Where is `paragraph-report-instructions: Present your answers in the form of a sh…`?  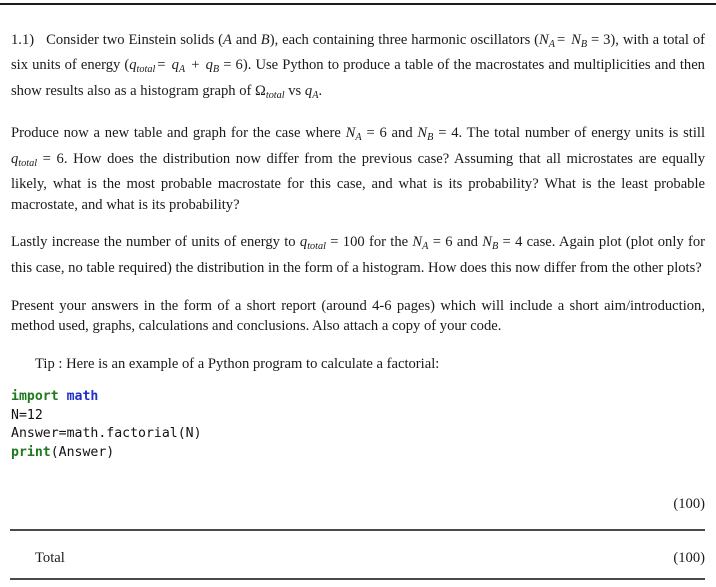
paragraph-report-instructions: Present your answers in the form of a sh… is located at coordinates (358, 316).